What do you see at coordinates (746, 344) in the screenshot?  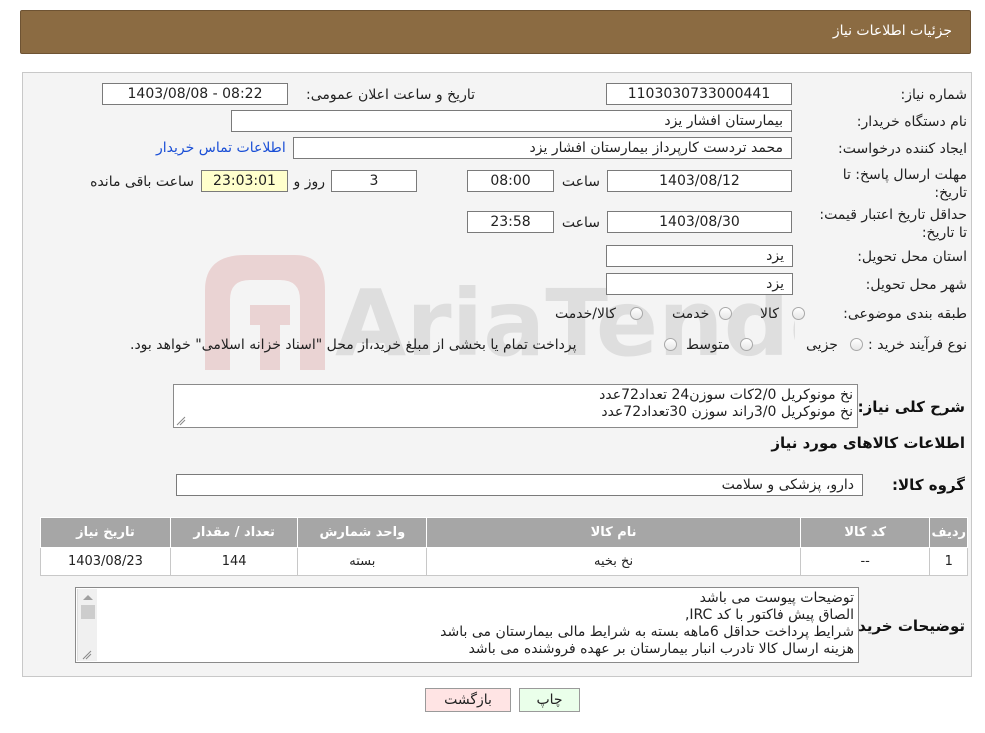 I see `process-radio-medium` at bounding box center [746, 344].